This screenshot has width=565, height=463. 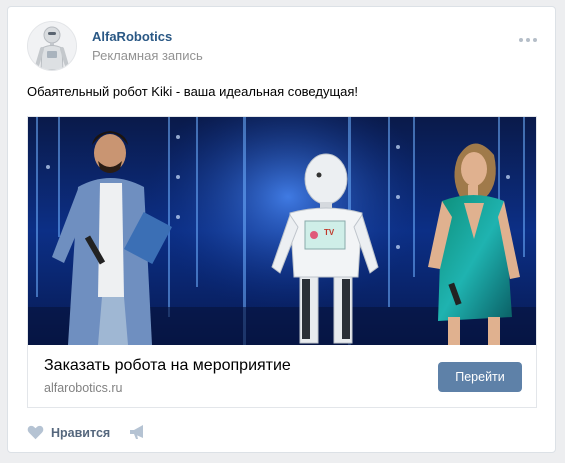 I want to click on avatar, so click(x=52, y=46).